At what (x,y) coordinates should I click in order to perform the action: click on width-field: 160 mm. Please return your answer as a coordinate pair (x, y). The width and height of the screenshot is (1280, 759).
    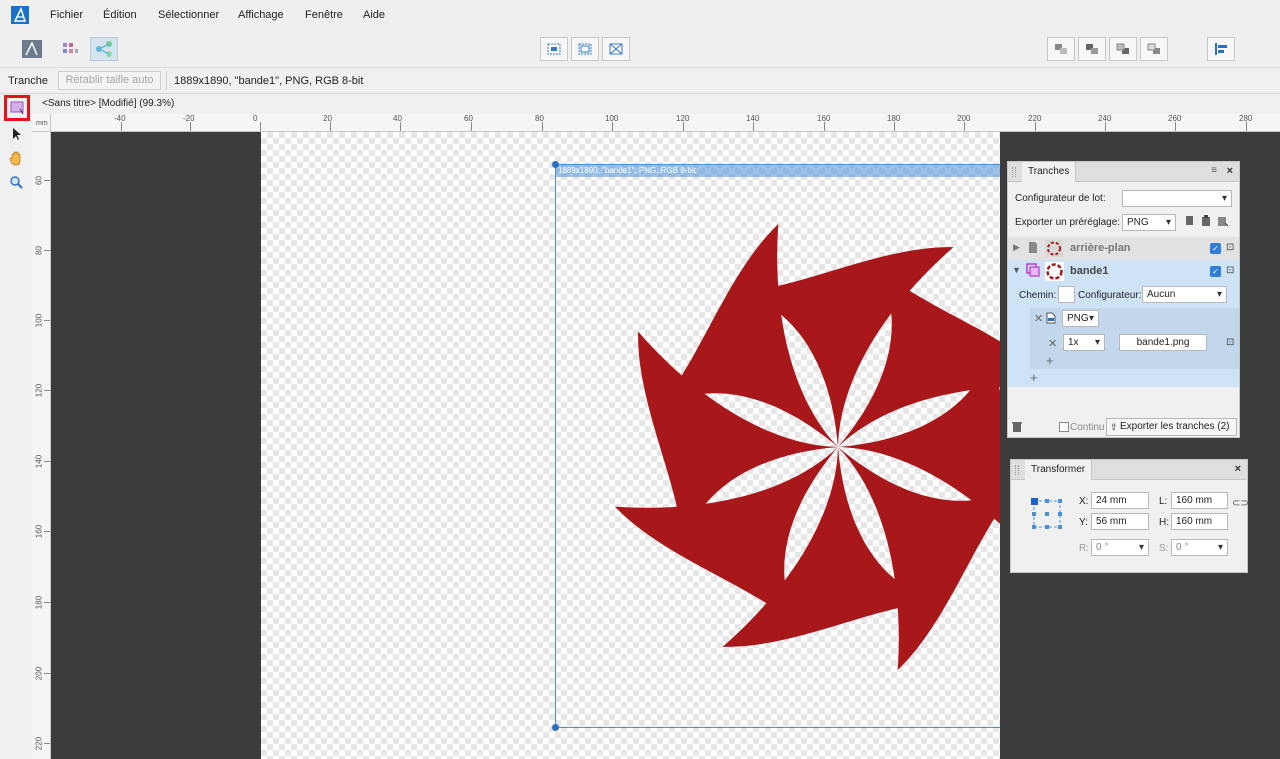
    Looking at the image, I should click on (1199, 500).